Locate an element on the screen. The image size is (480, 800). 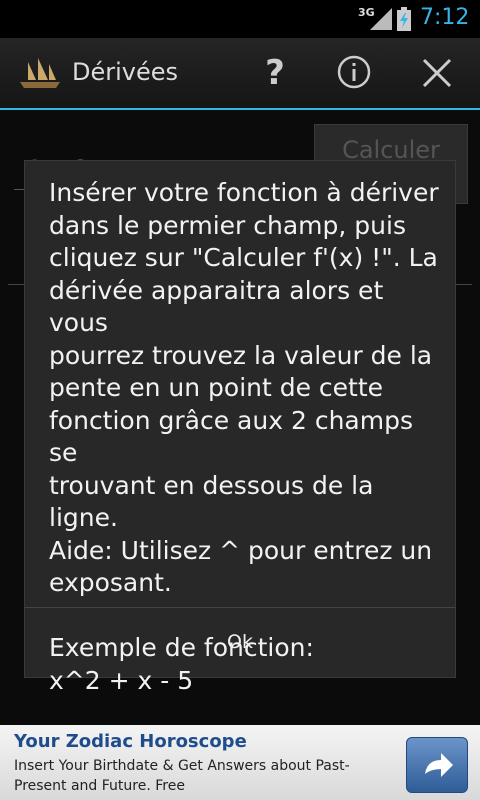
ad-action-button is located at coordinates (437, 765).